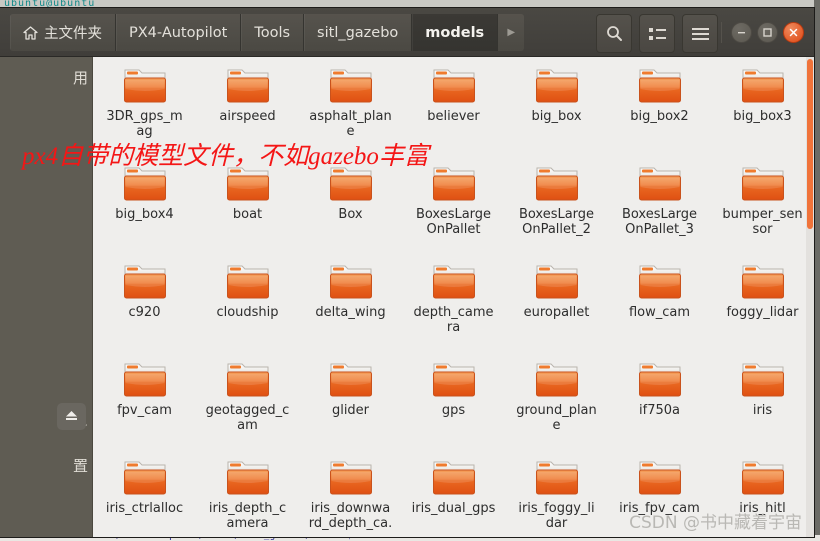  I want to click on breadcrumb-label-tools: Tools, so click(272, 32).